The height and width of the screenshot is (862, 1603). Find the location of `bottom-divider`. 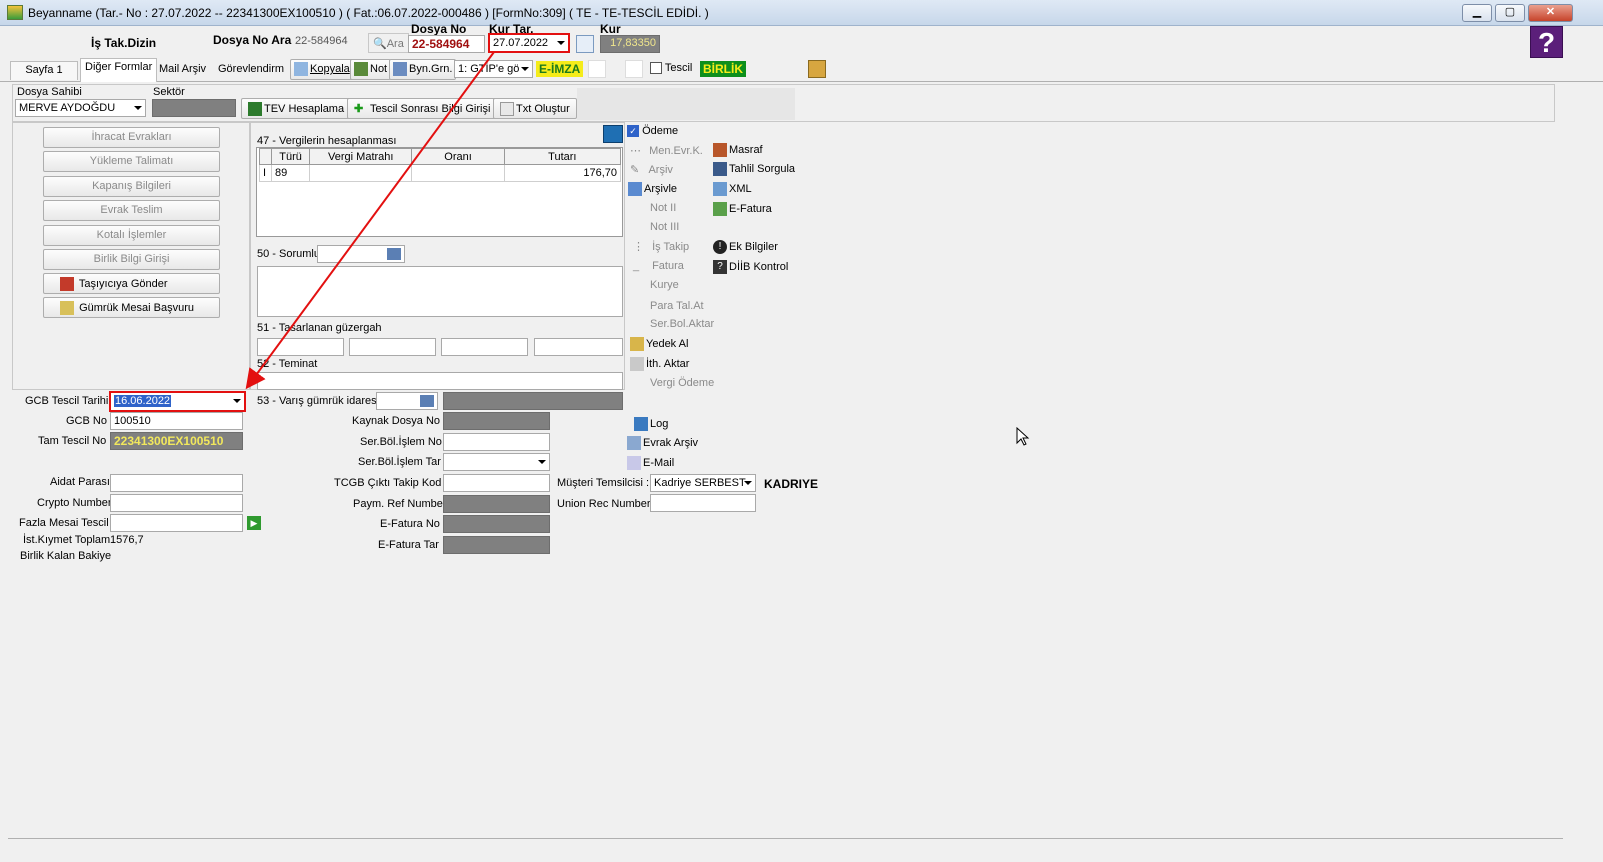

bottom-divider is located at coordinates (785, 838).